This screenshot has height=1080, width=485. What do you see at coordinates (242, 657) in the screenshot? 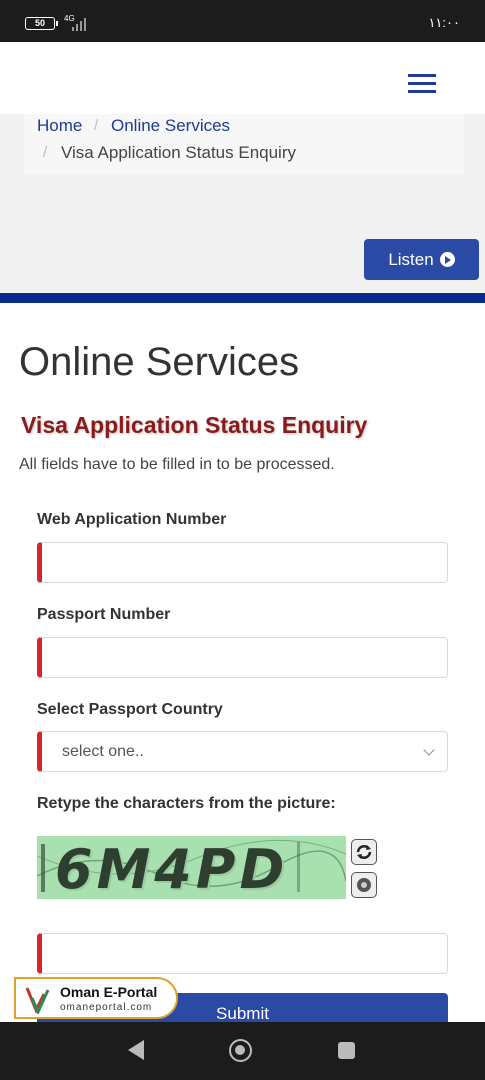
I see `passport-number-input` at bounding box center [242, 657].